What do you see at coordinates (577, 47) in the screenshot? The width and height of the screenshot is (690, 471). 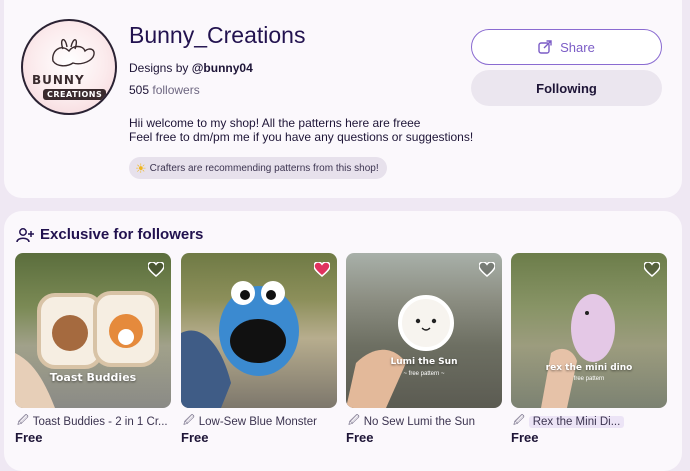 I see `share-label: Share` at bounding box center [577, 47].